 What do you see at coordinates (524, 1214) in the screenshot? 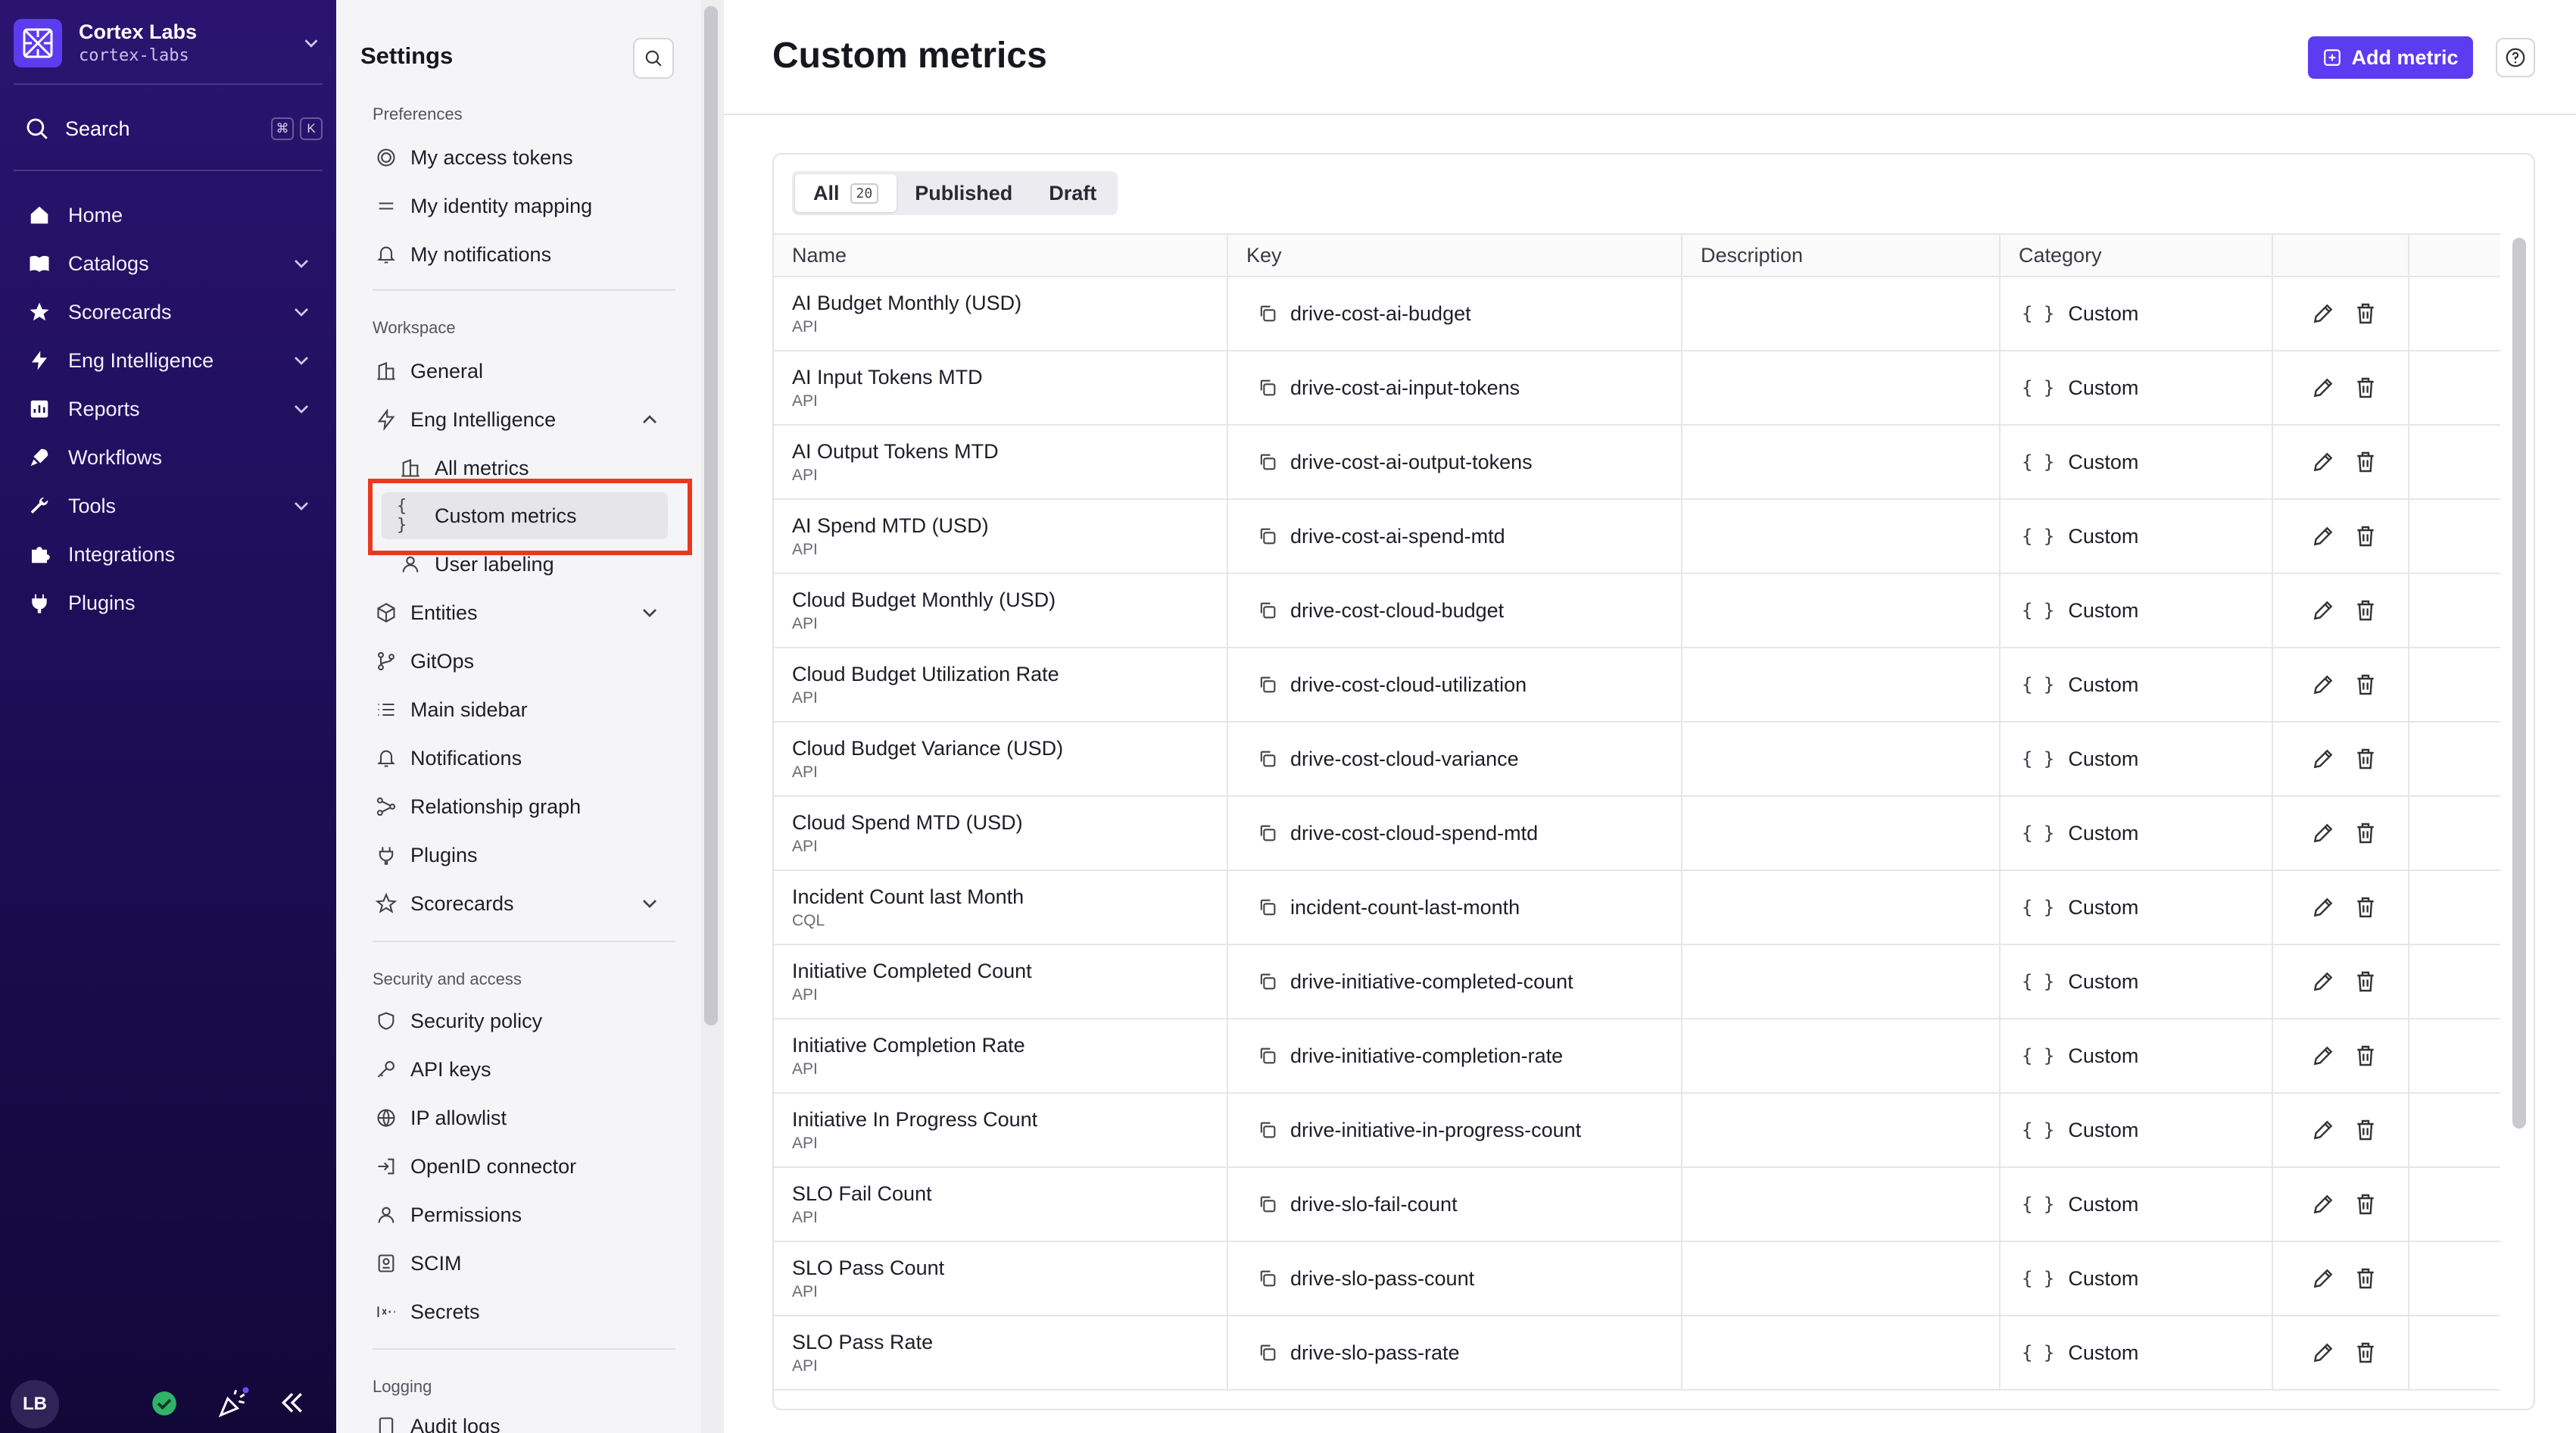
I see `settings-item-permissions: Permissions` at bounding box center [524, 1214].